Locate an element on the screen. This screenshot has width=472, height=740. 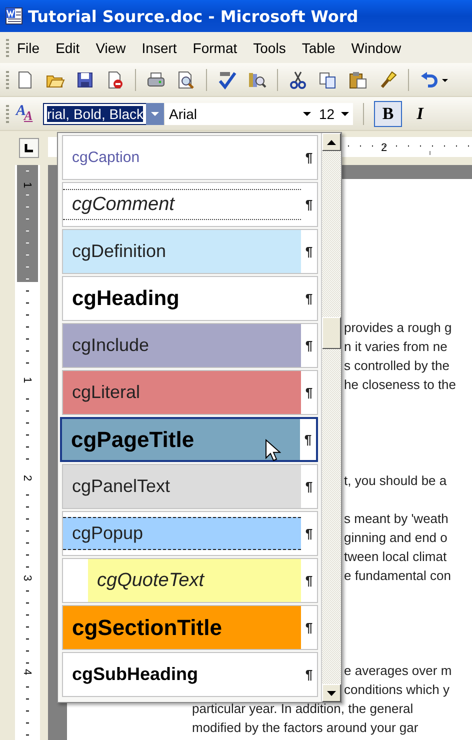
menu-item: Insert is located at coordinates (164, 48).